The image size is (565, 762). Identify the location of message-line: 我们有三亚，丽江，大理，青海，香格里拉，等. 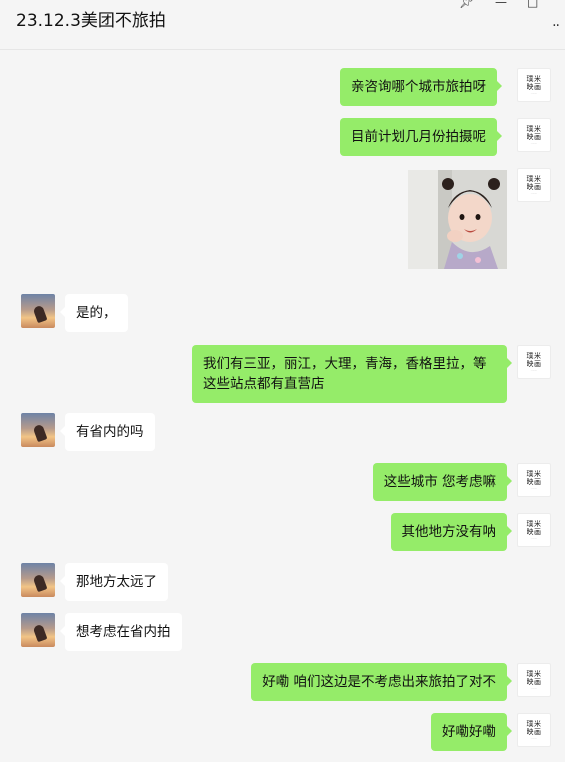
(345, 364).